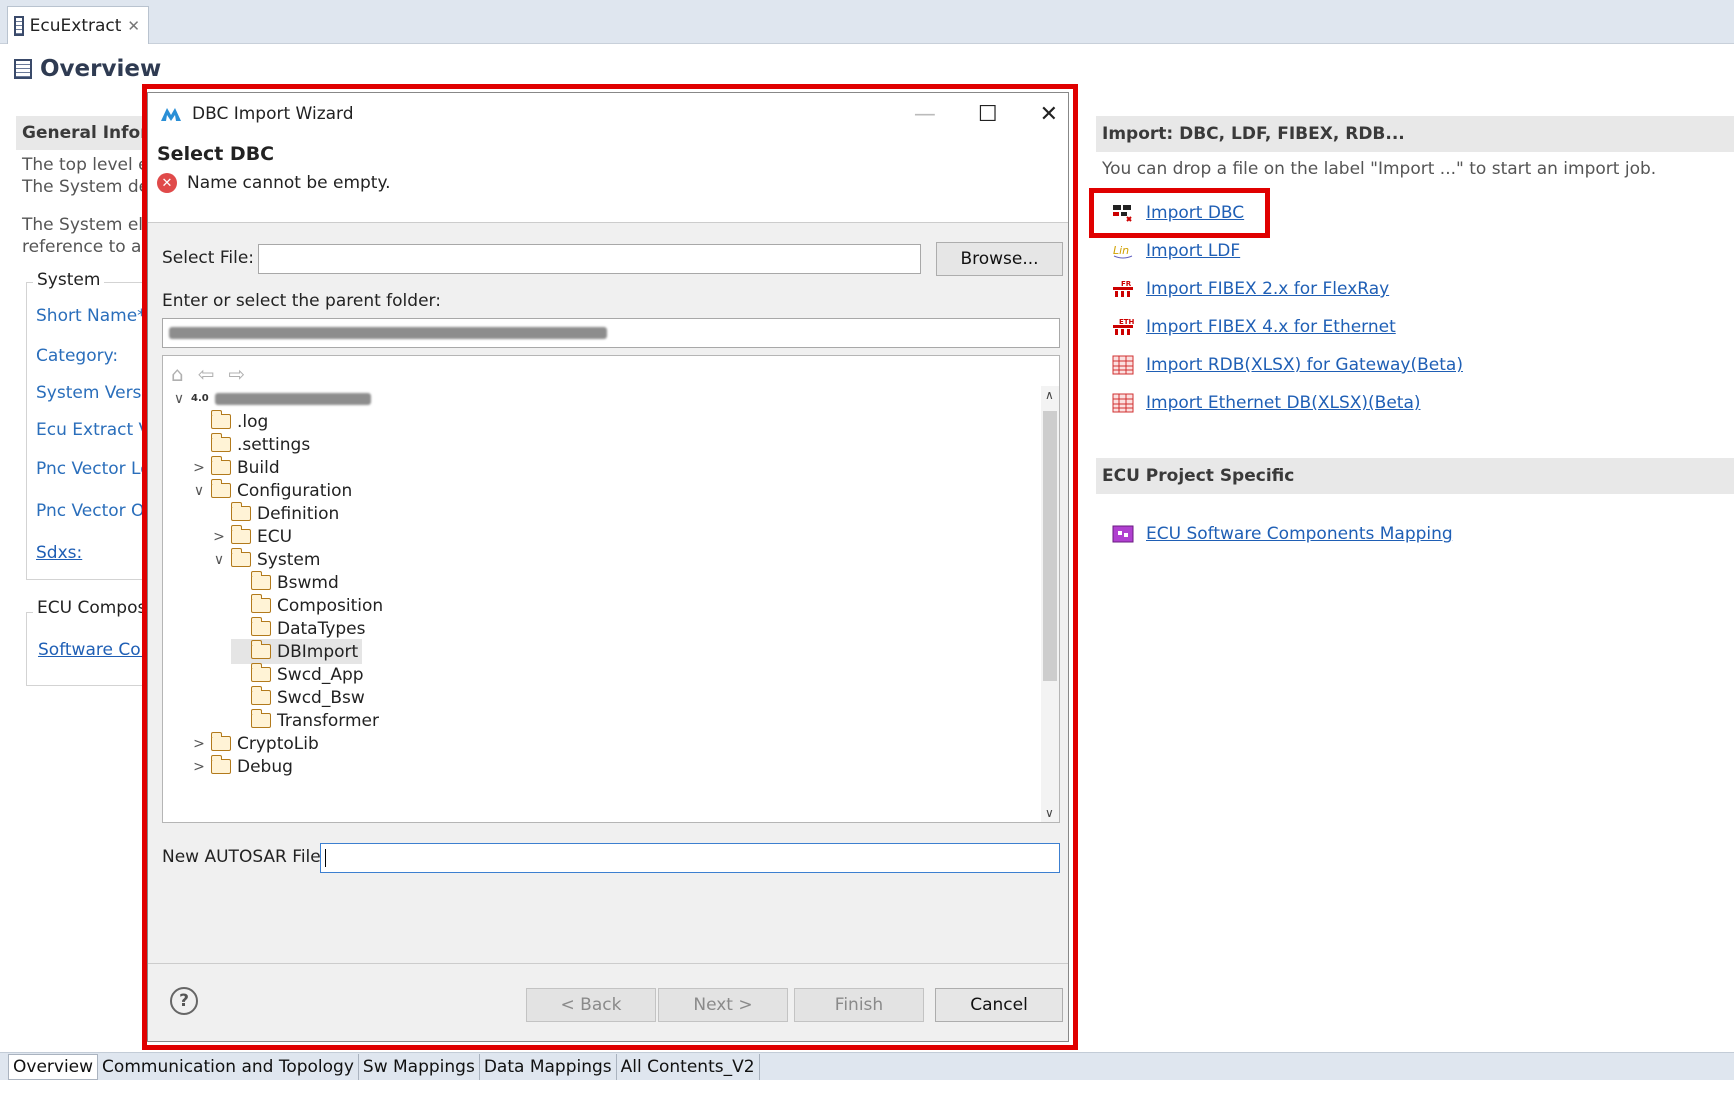 This screenshot has width=1734, height=1093. I want to click on import-rdb-link: Import RDB(XLSX) for Gateway(Beta), so click(1287, 365).